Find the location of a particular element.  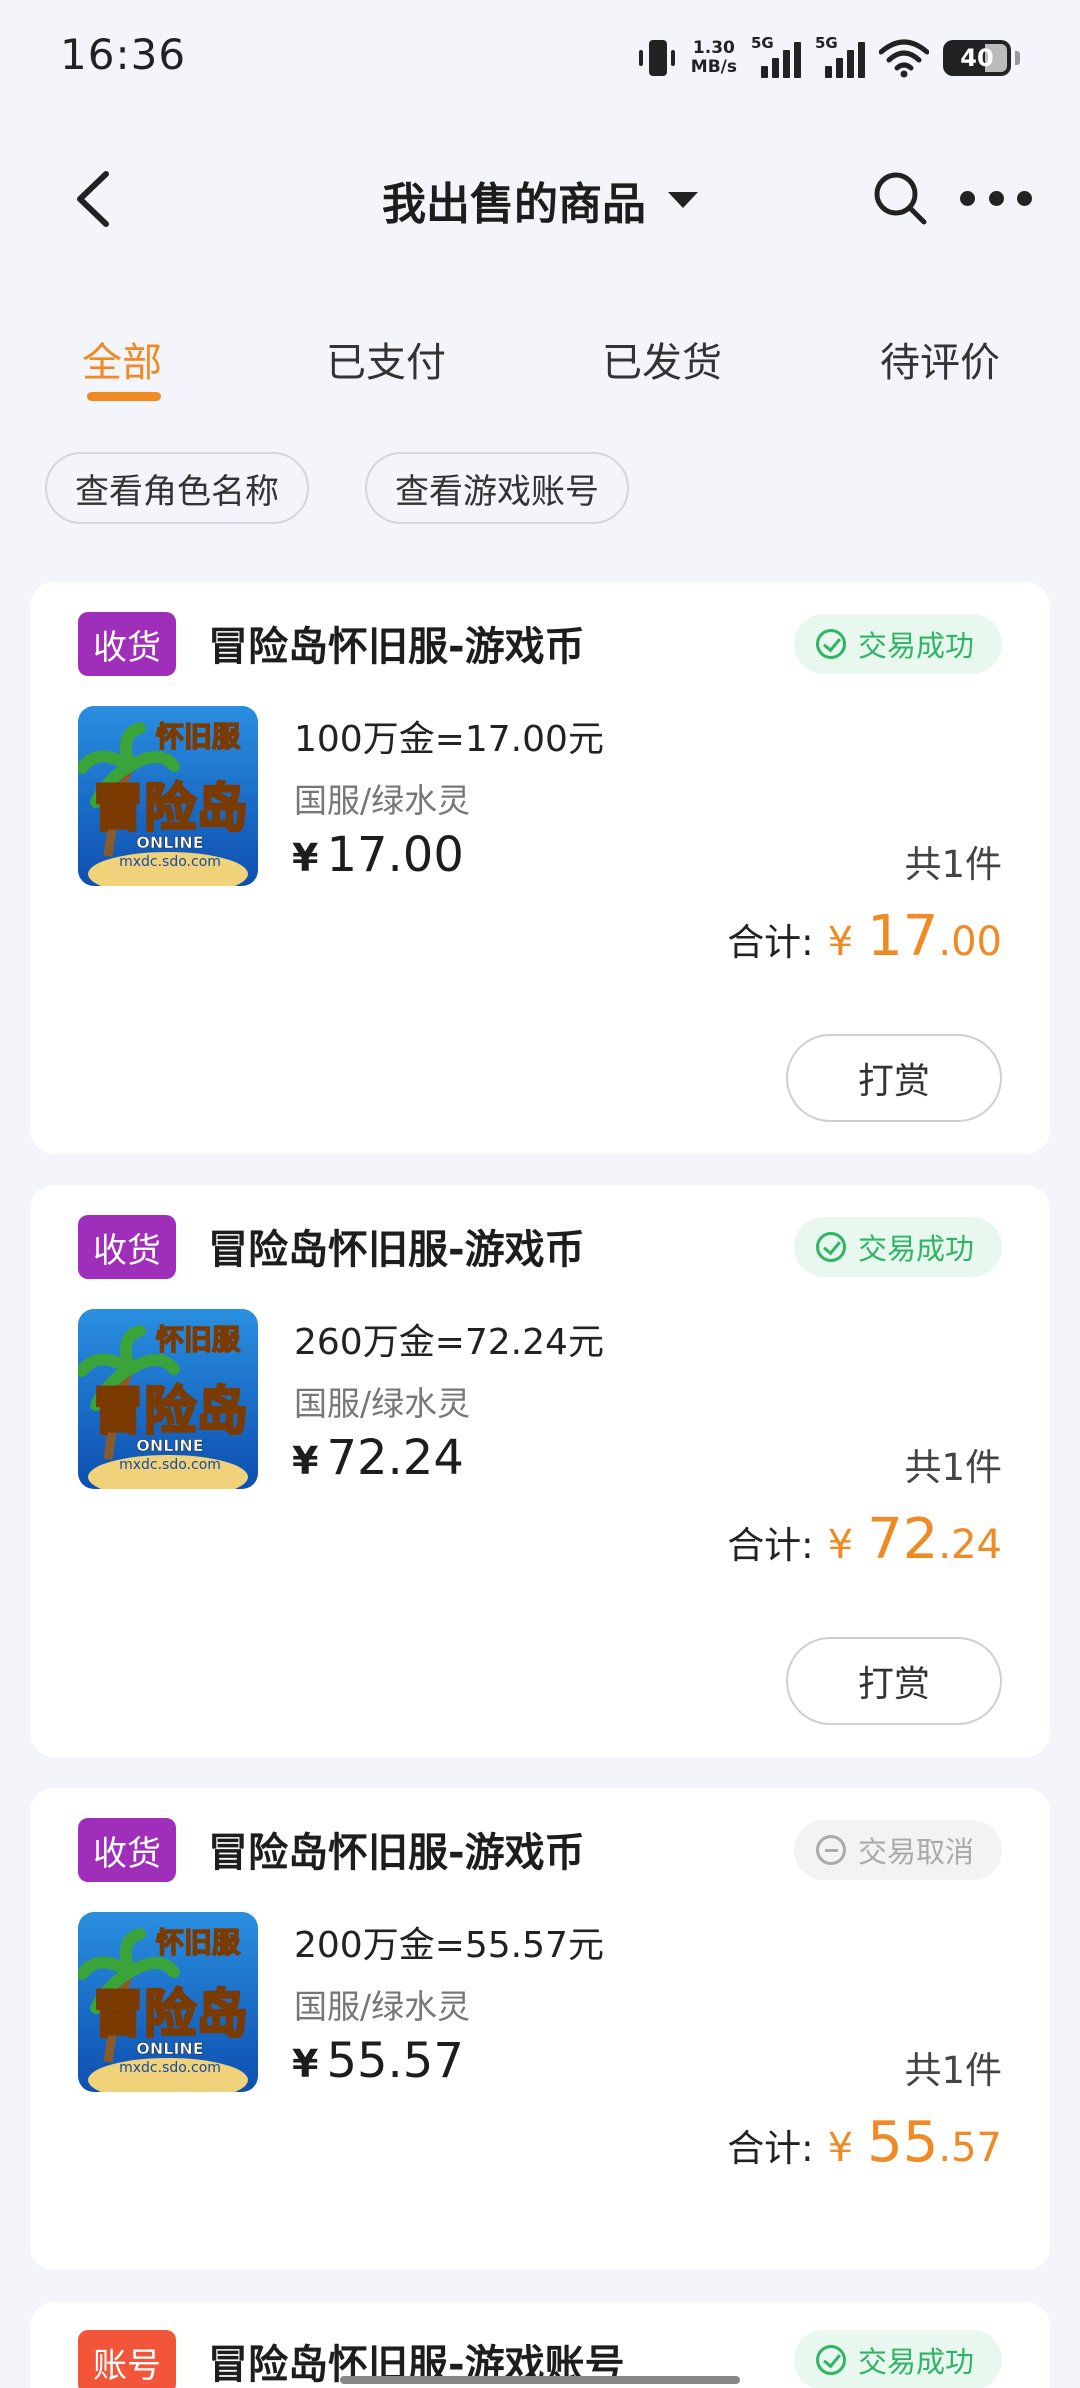

more-options-icon is located at coordinates (996, 198).